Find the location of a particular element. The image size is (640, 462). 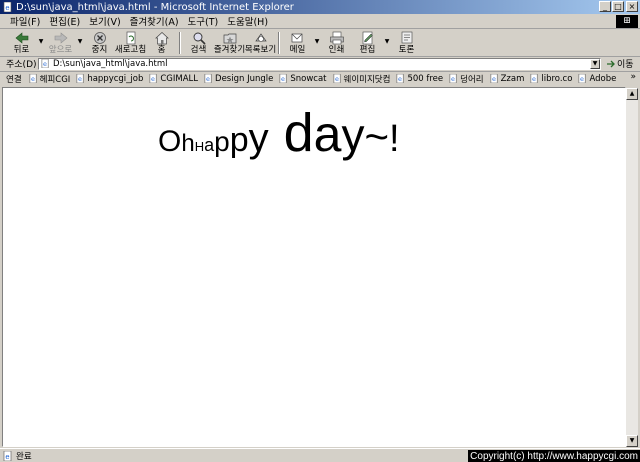

stop-button: 중지 is located at coordinates (99, 43).